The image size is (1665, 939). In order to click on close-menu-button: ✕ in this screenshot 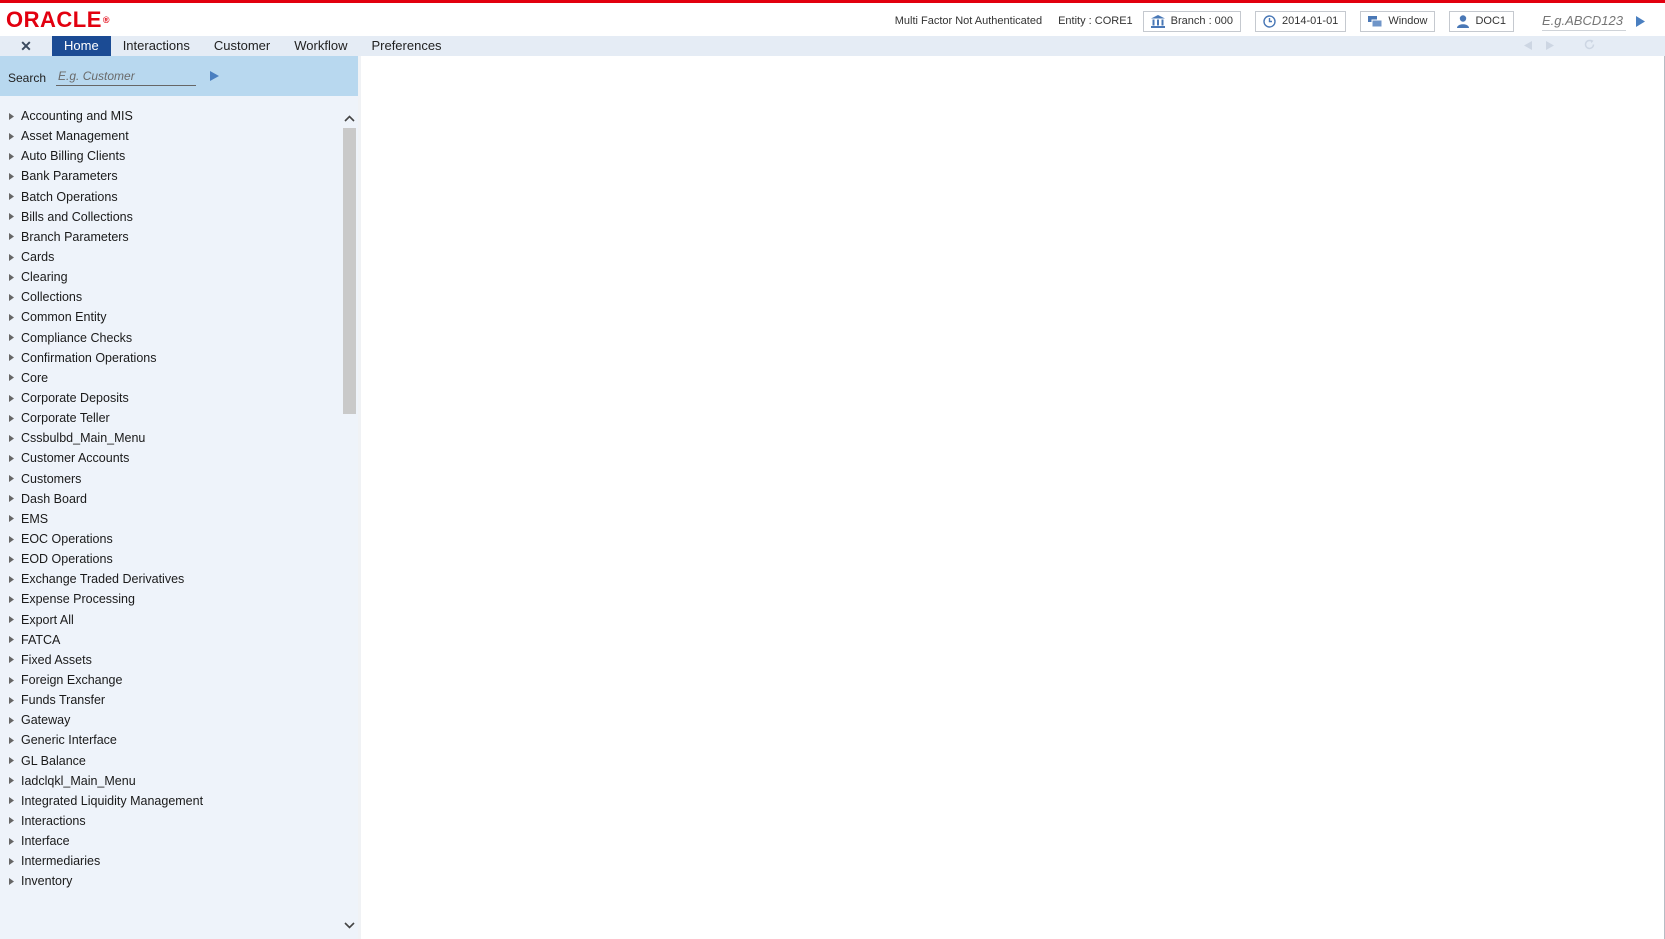, I will do `click(26, 46)`.